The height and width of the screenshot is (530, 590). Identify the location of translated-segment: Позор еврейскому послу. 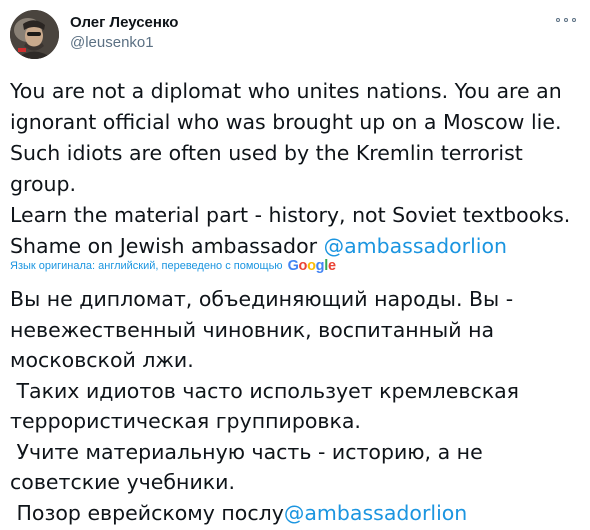
(147, 512).